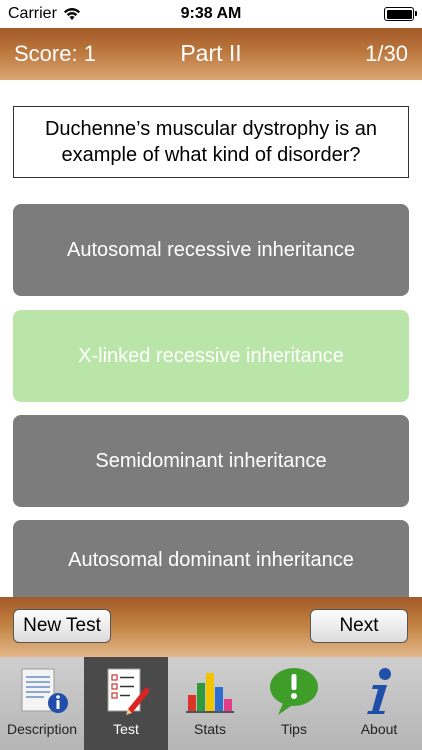 This screenshot has height=750, width=422. Describe the element at coordinates (294, 691) in the screenshot. I see `tips-speech-bubble-icon` at that location.